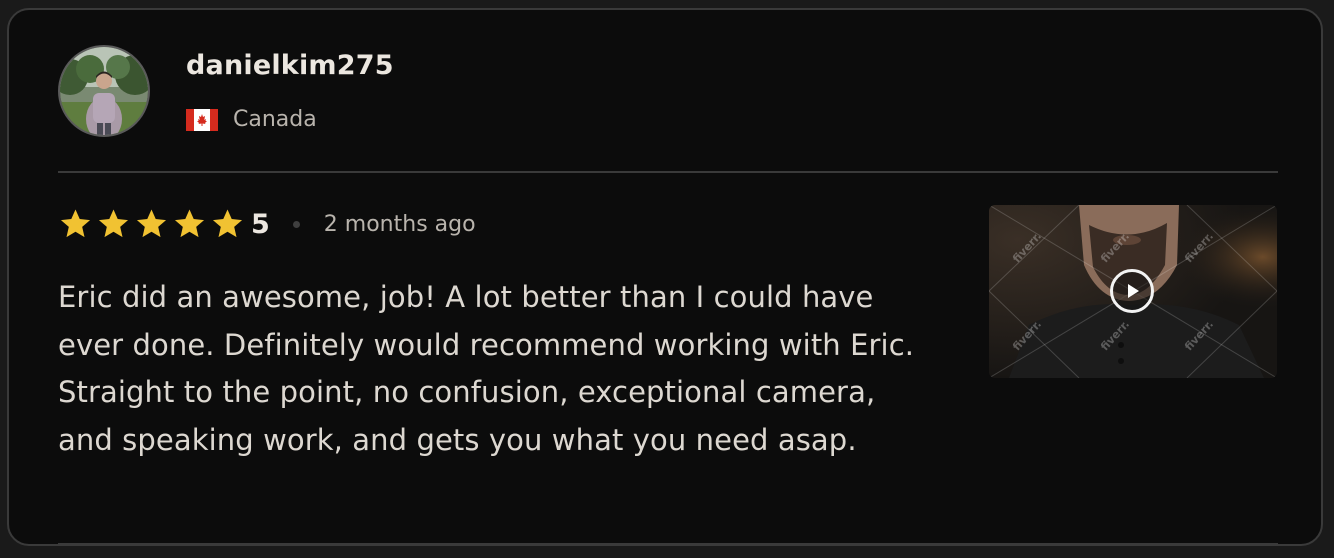  What do you see at coordinates (290, 65) in the screenshot?
I see `username: danielkim275` at bounding box center [290, 65].